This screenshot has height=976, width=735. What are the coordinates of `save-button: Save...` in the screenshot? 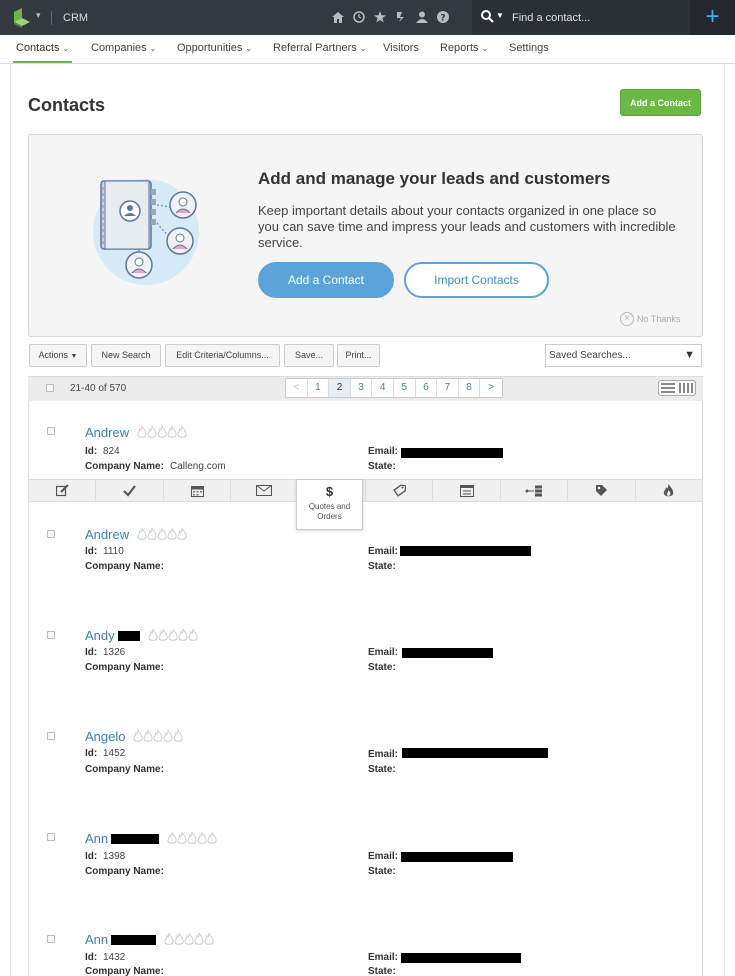 It's located at (309, 355).